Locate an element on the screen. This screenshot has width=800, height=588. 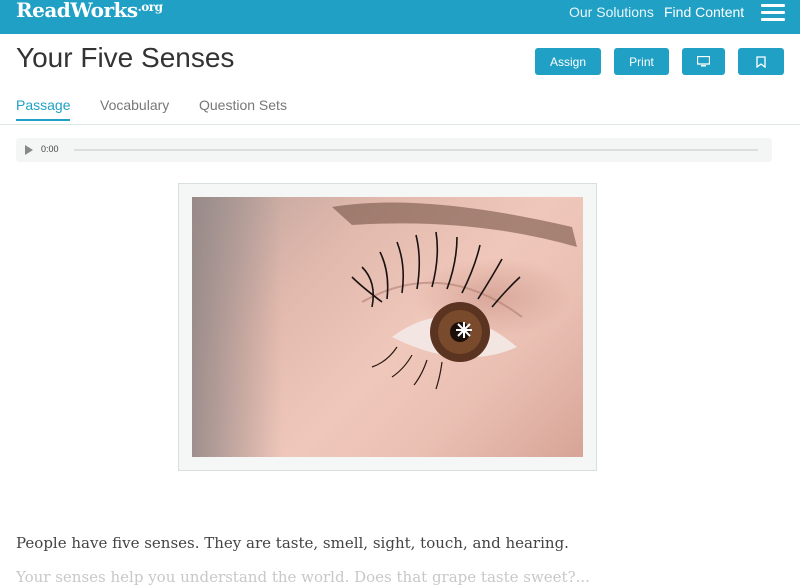
assign-button: Assign is located at coordinates (568, 61).